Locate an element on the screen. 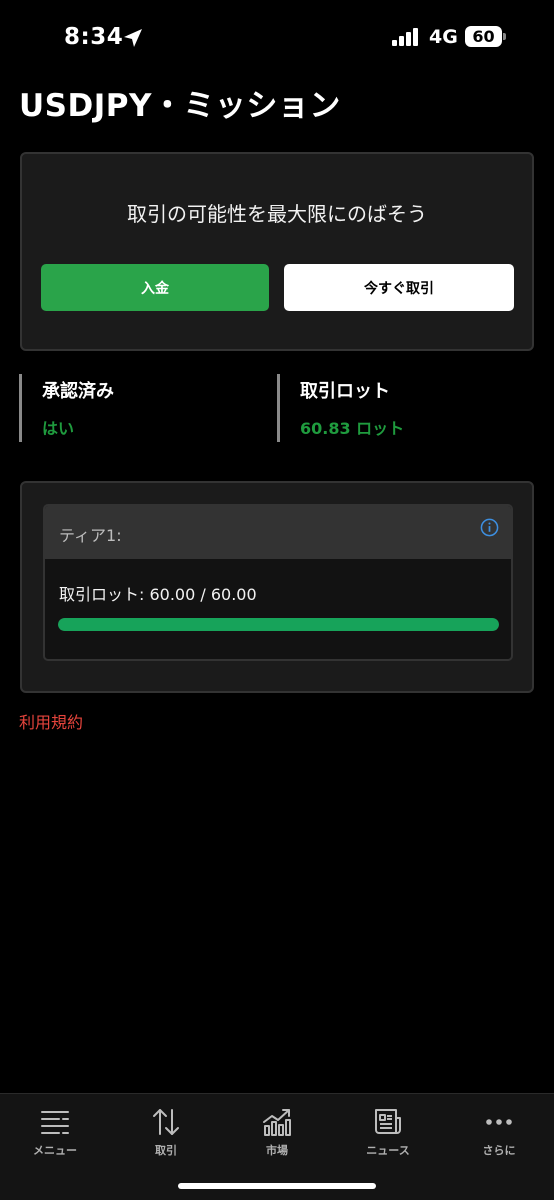  trade-now-button: 今すぐ取引 is located at coordinates (399, 287).